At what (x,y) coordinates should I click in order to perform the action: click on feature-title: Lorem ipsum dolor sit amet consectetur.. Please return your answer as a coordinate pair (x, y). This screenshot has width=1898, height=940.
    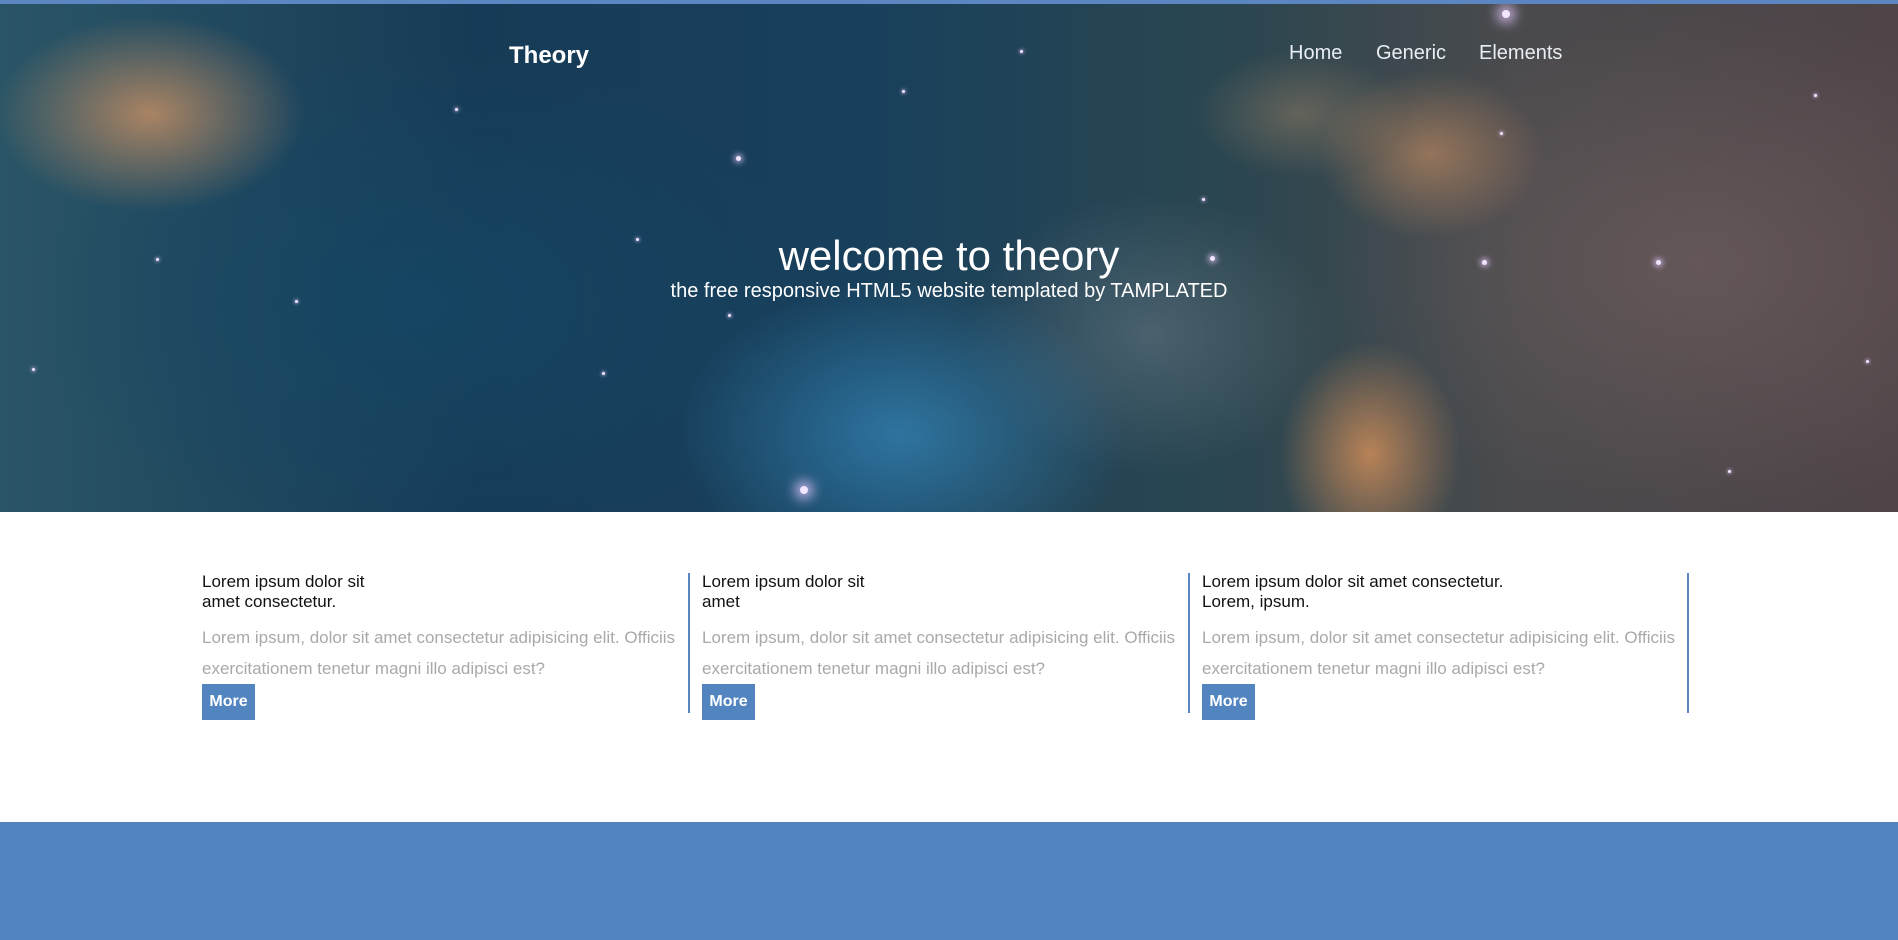
    Looking at the image, I should click on (283, 591).